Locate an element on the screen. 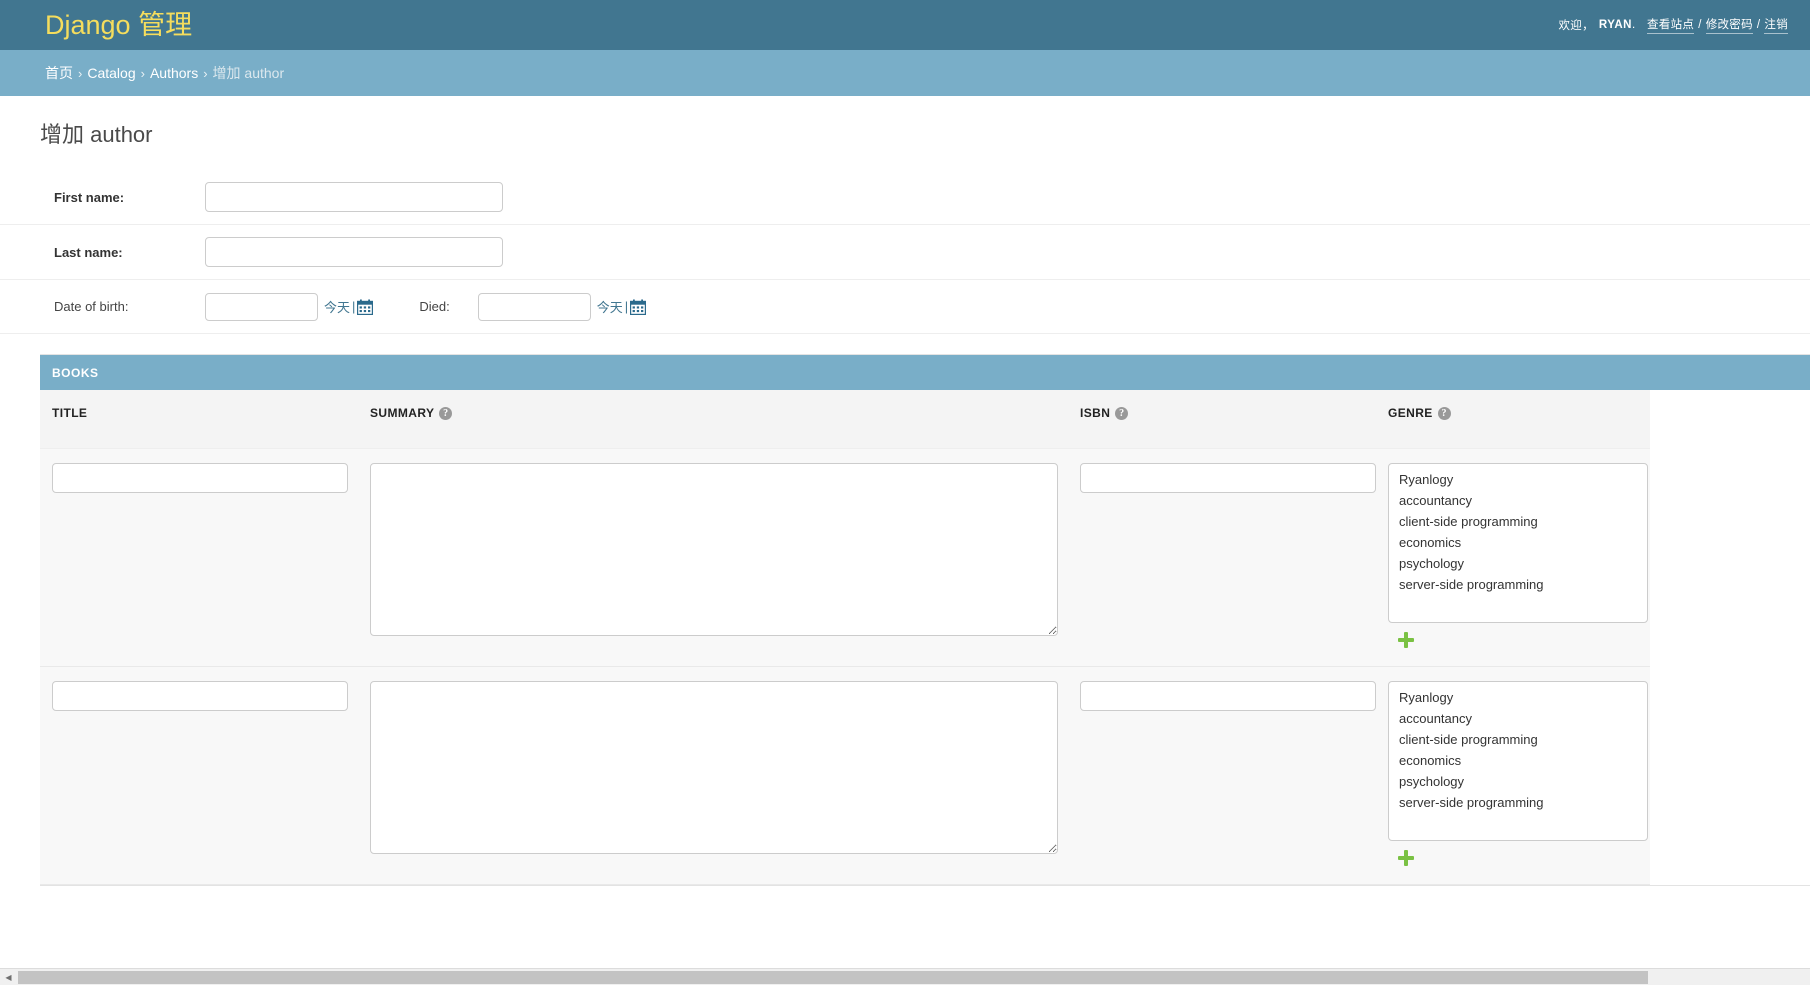  first-name-input is located at coordinates (354, 197).